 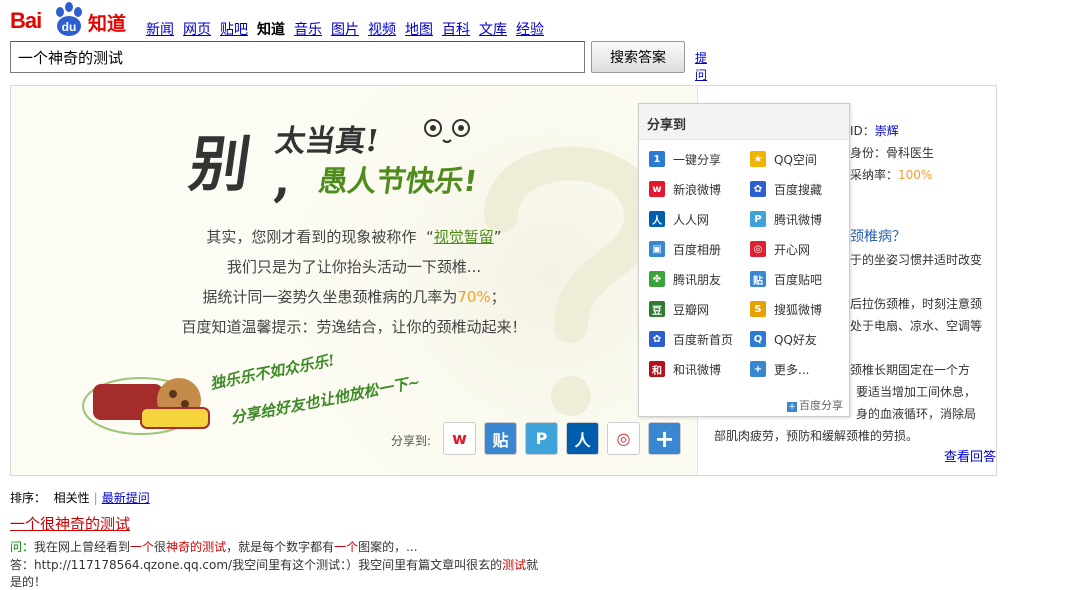 What do you see at coordinates (271, 29) in the screenshot?
I see `nav-zhidao: 知道` at bounding box center [271, 29].